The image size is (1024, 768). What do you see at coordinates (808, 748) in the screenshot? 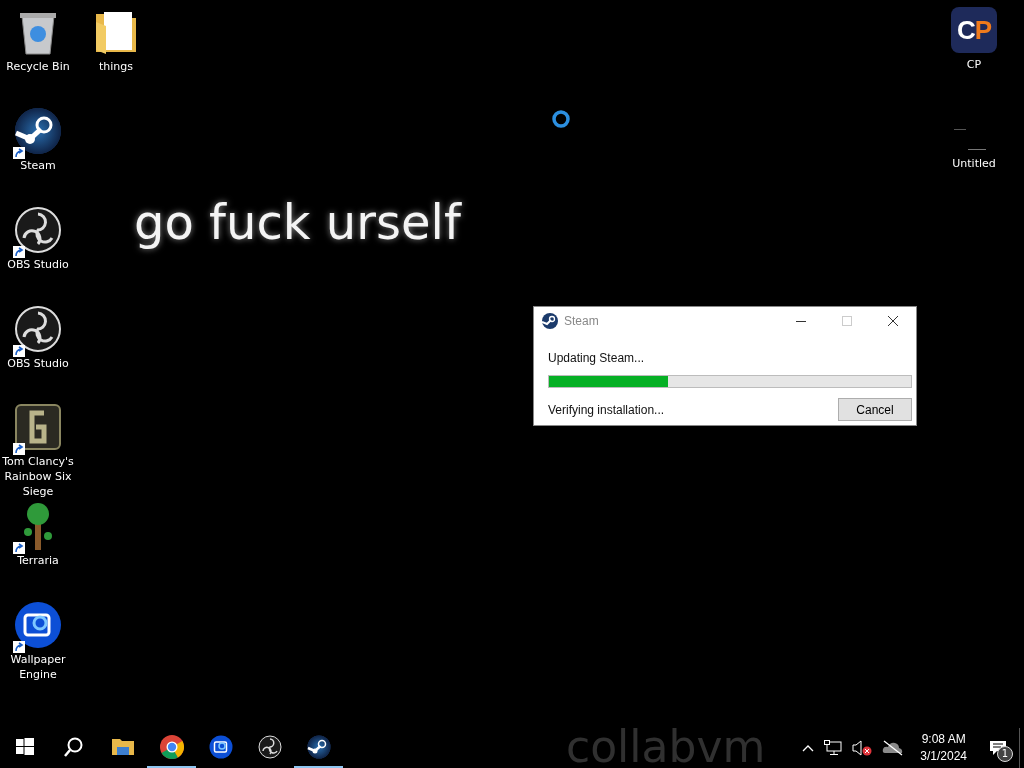
I see `chevron-up-icon` at bounding box center [808, 748].